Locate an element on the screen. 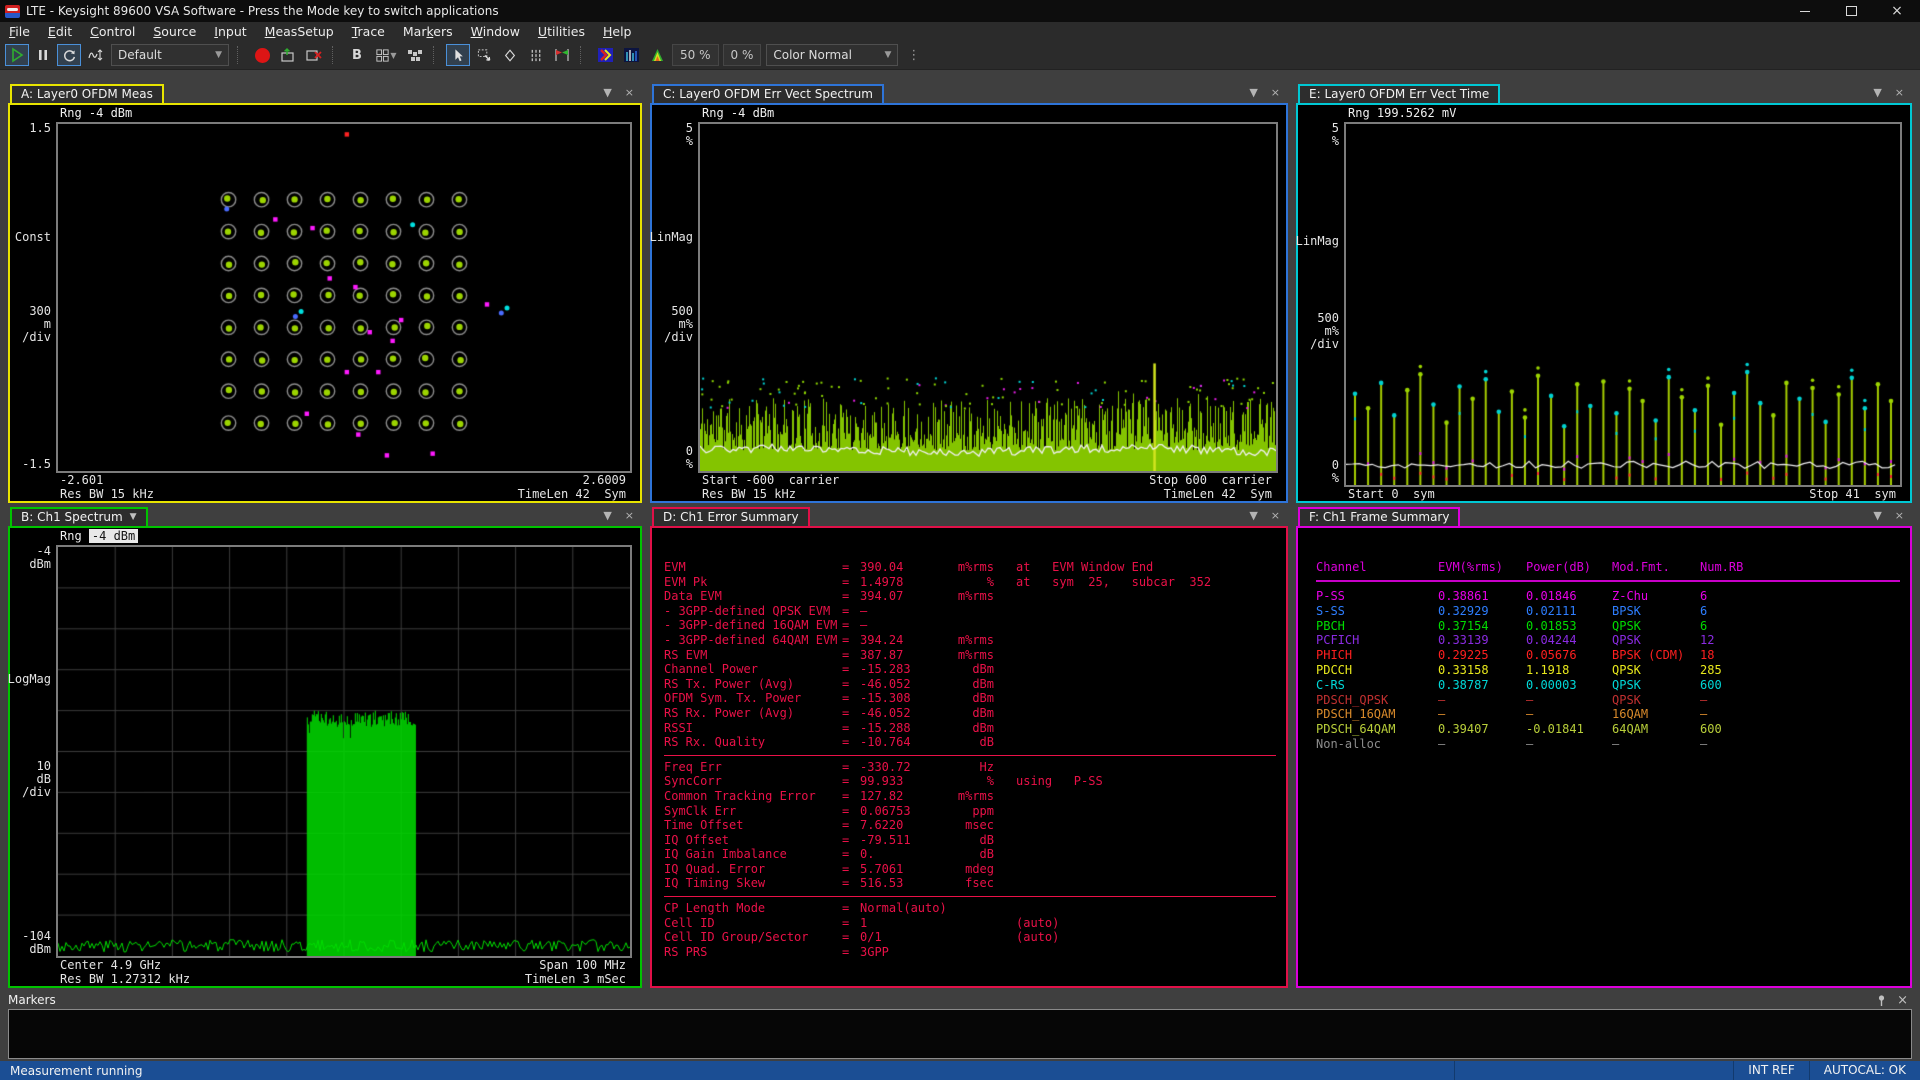 The height and width of the screenshot is (1080, 1920). run-button is located at coordinates (17, 55).